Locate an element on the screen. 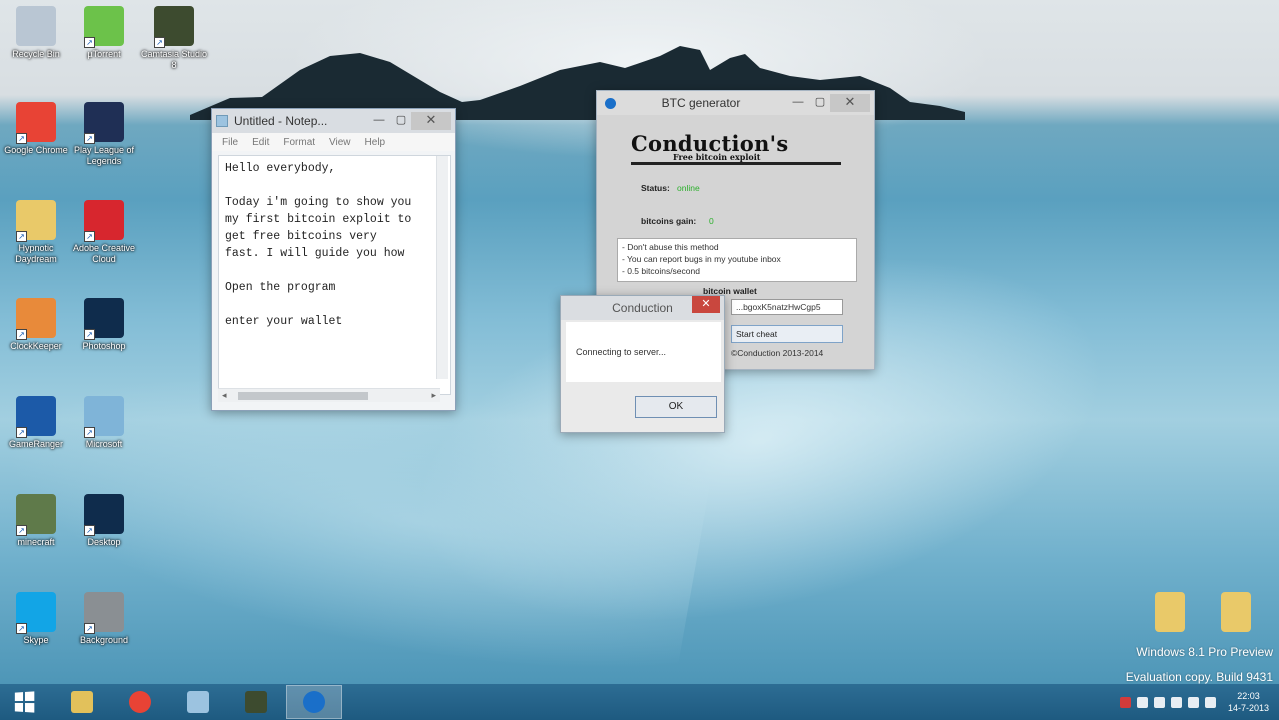  scroll-right-icon: ▸ is located at coordinates (433, 395).